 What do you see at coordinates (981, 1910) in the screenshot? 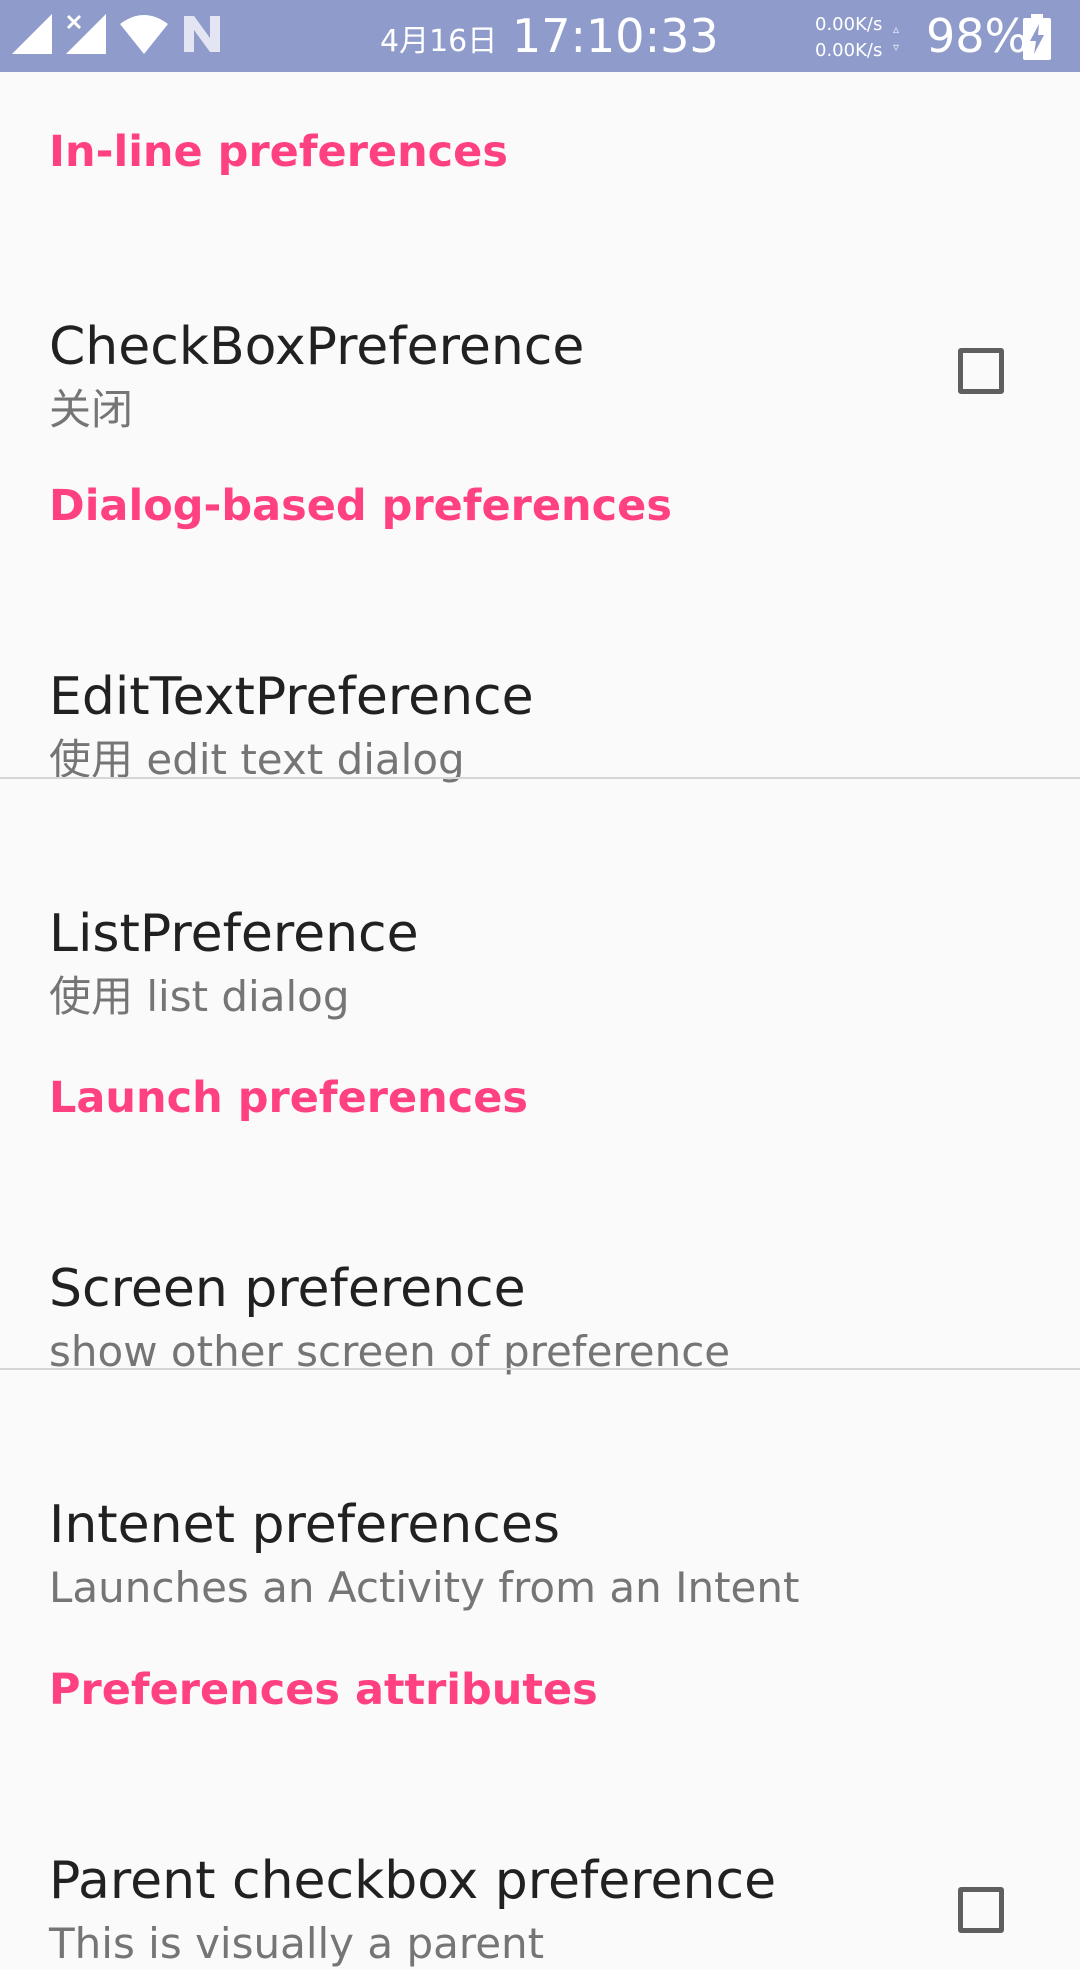
I see `parent-checkbox-preference-checkbox` at bounding box center [981, 1910].